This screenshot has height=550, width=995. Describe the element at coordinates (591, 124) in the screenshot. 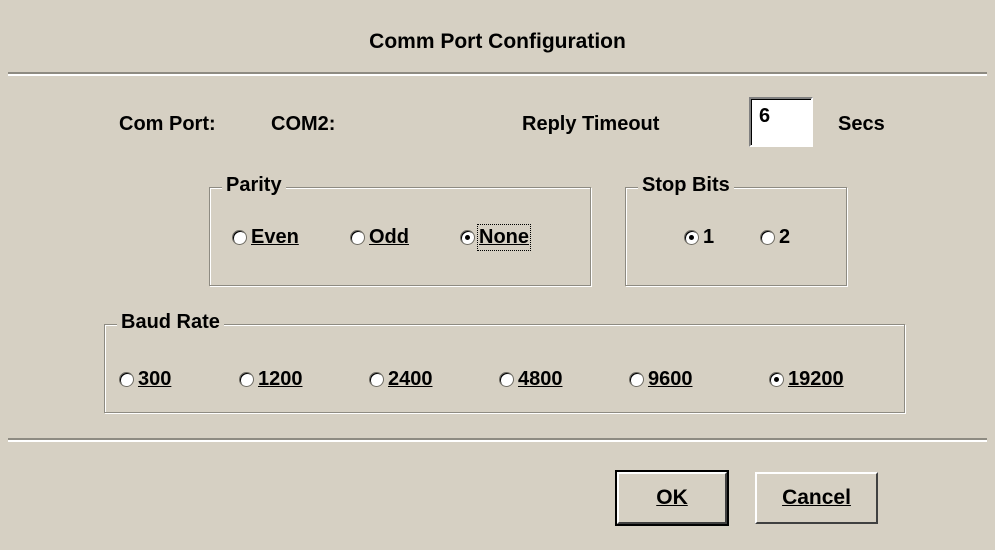

I see `reply-timeout-label: Reply Timeout` at that location.